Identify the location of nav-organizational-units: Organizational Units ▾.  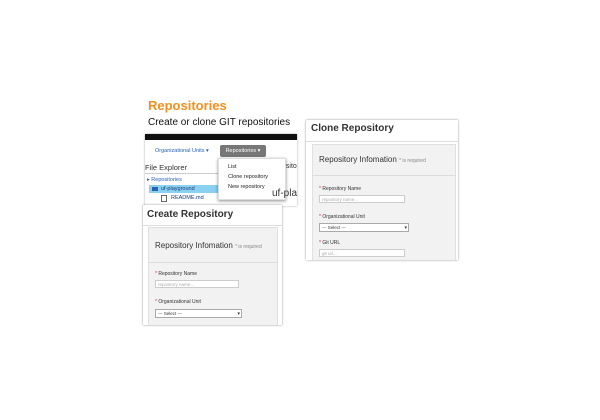
(182, 151).